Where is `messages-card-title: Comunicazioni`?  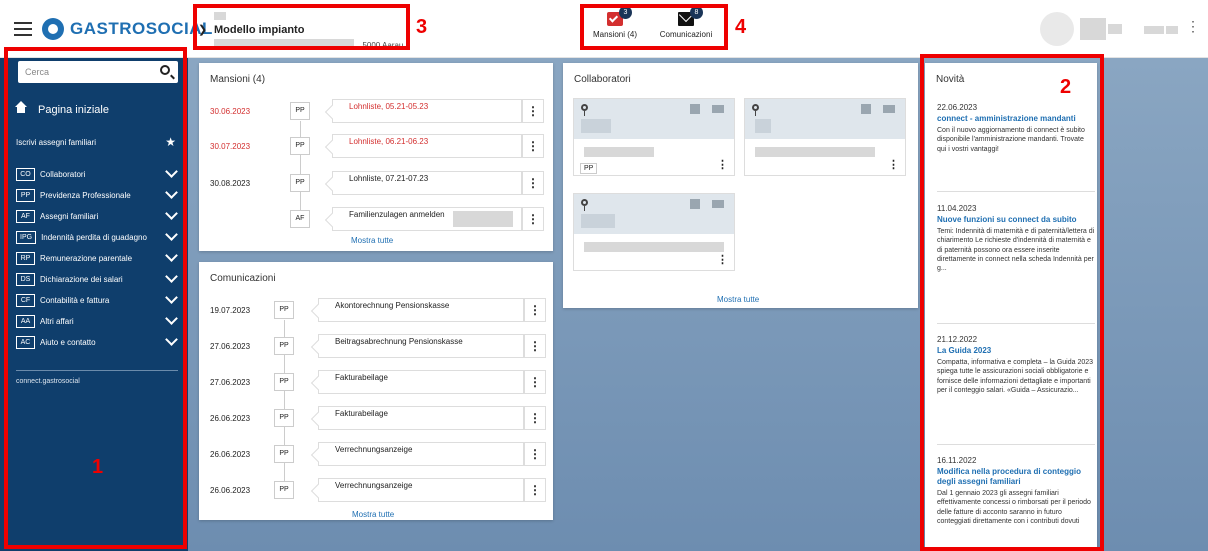 messages-card-title: Comunicazioni is located at coordinates (243, 278).